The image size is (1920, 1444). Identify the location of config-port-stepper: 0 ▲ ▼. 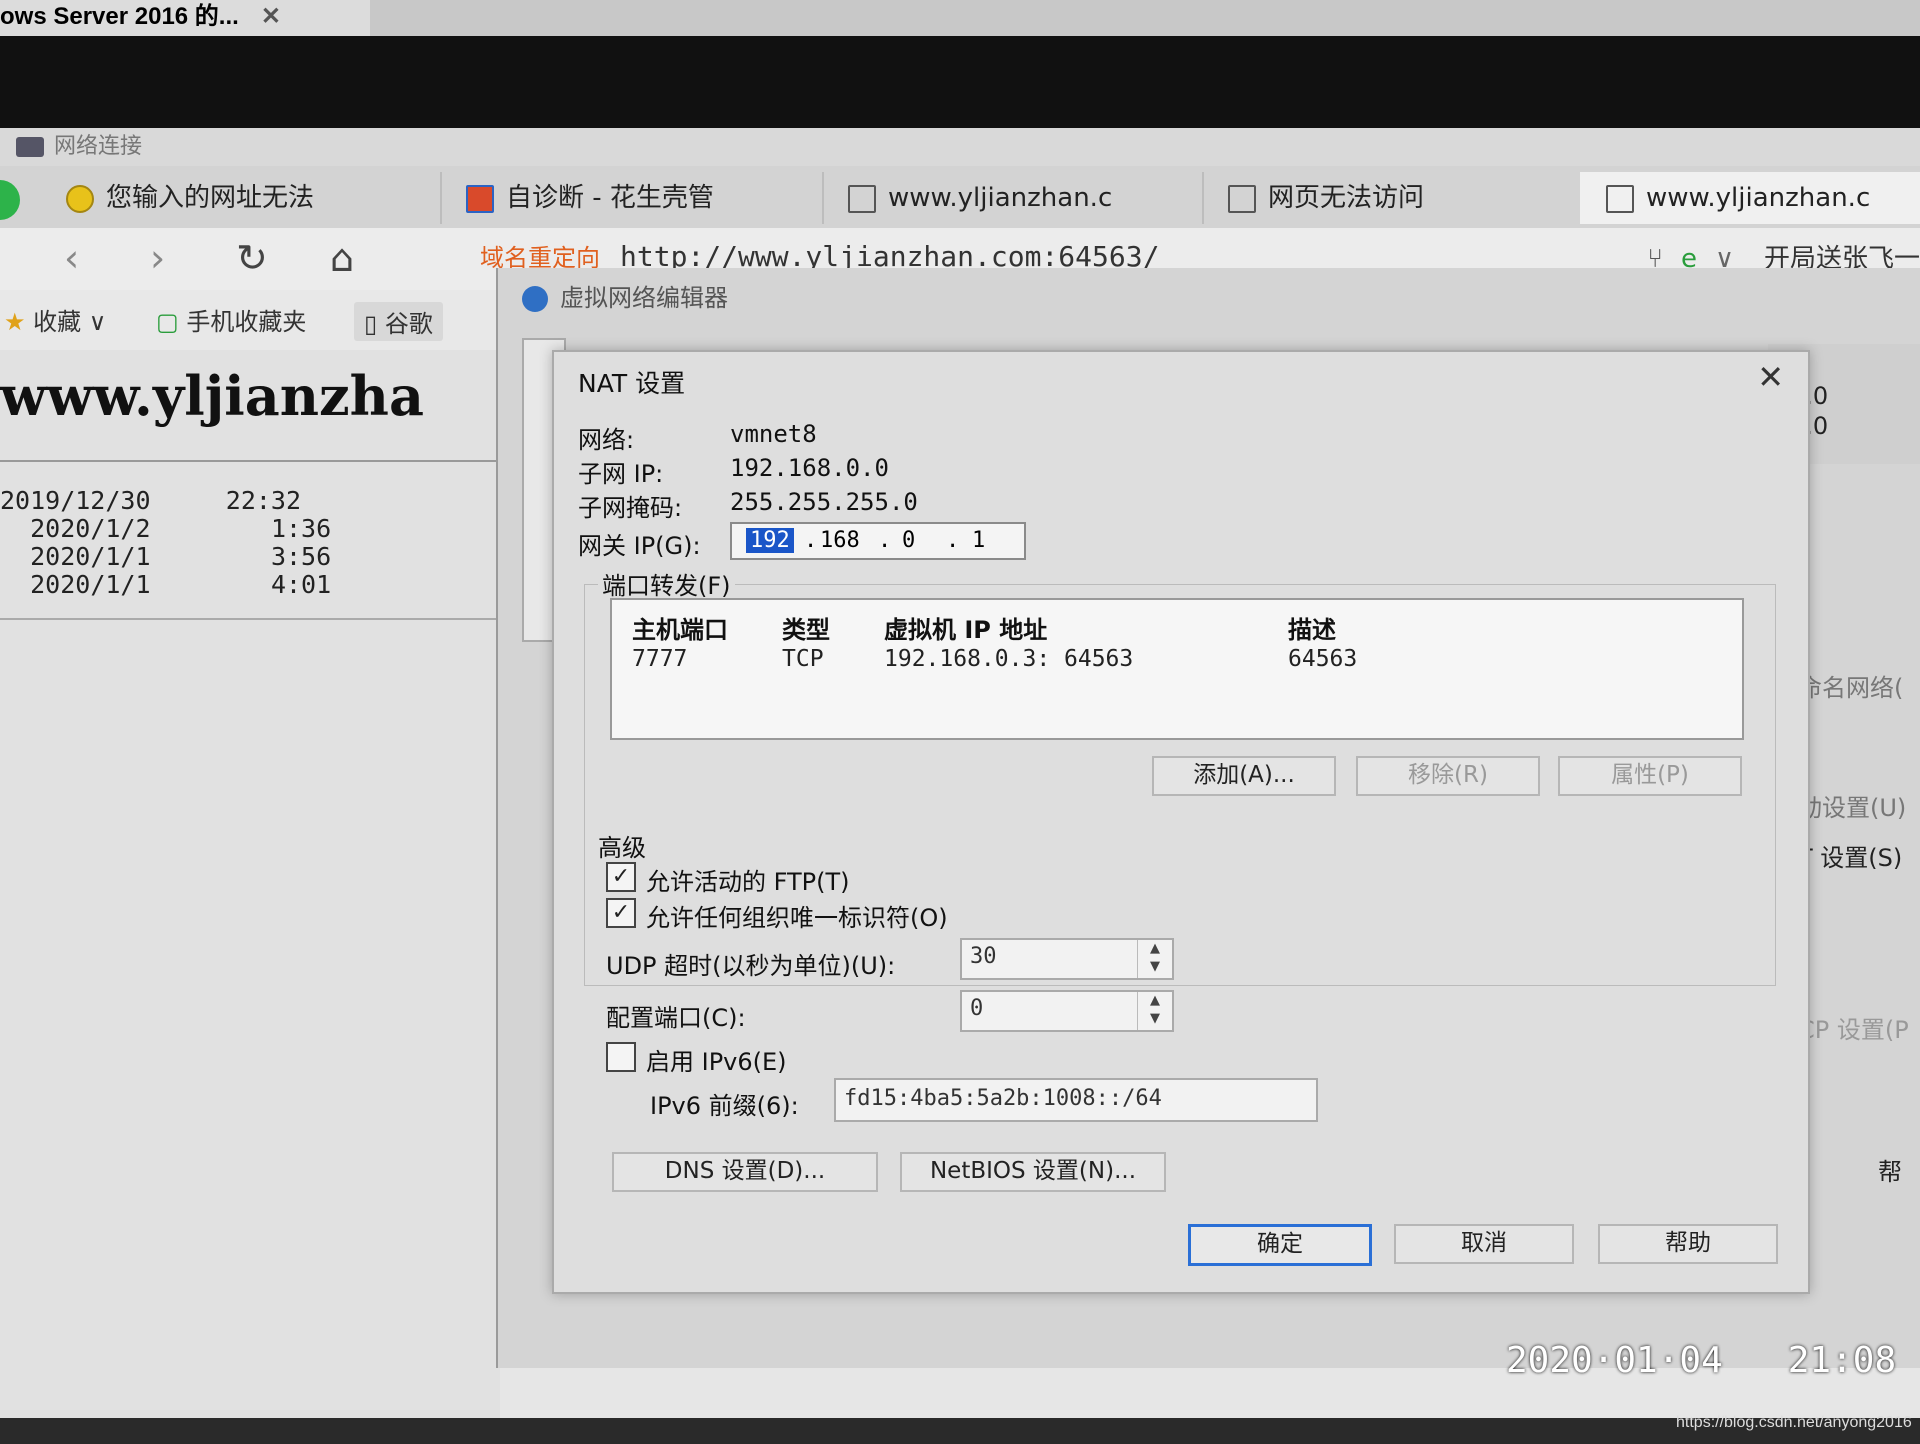
(1067, 1011).